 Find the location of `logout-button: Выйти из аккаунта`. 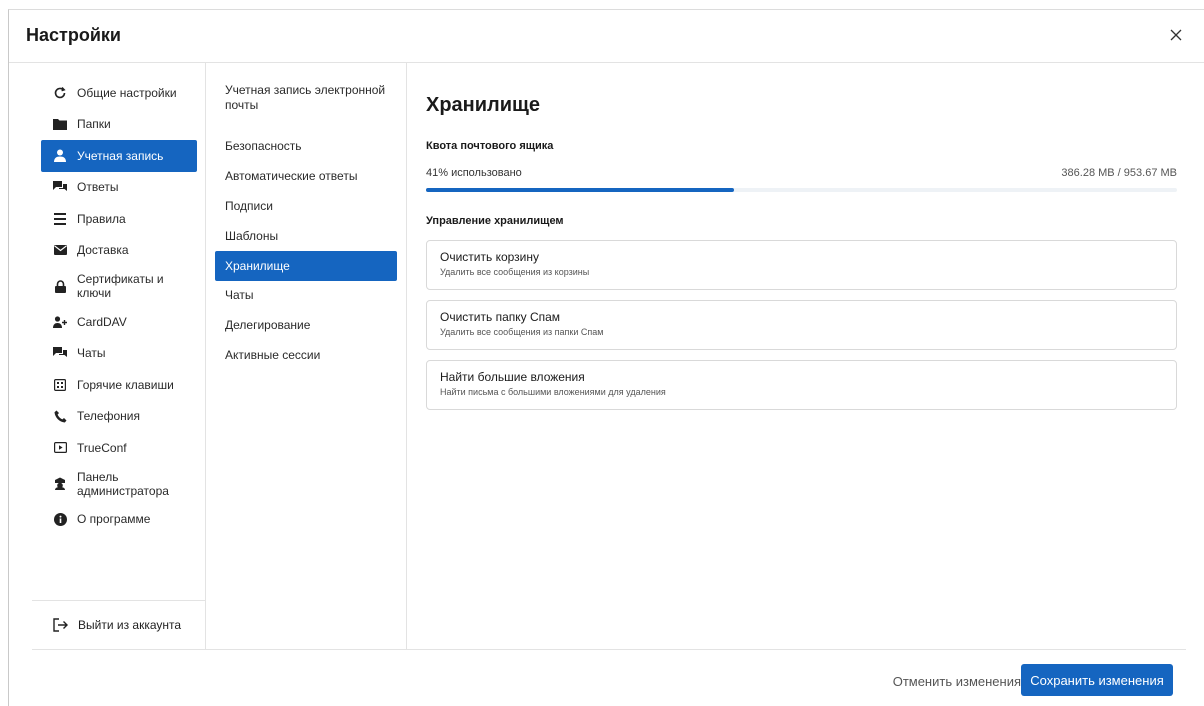

logout-button: Выйти из аккаунта is located at coordinates (118, 624).